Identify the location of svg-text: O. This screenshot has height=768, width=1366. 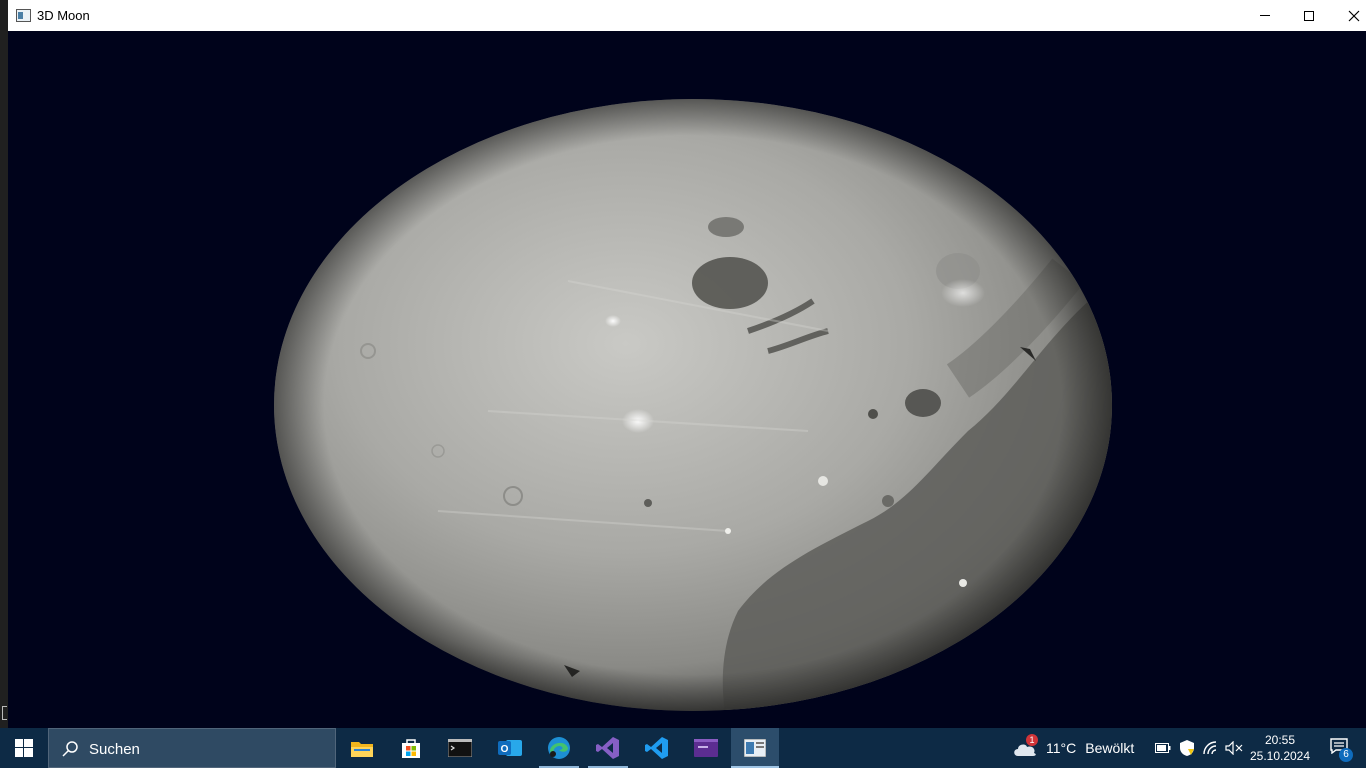
(505, 749).